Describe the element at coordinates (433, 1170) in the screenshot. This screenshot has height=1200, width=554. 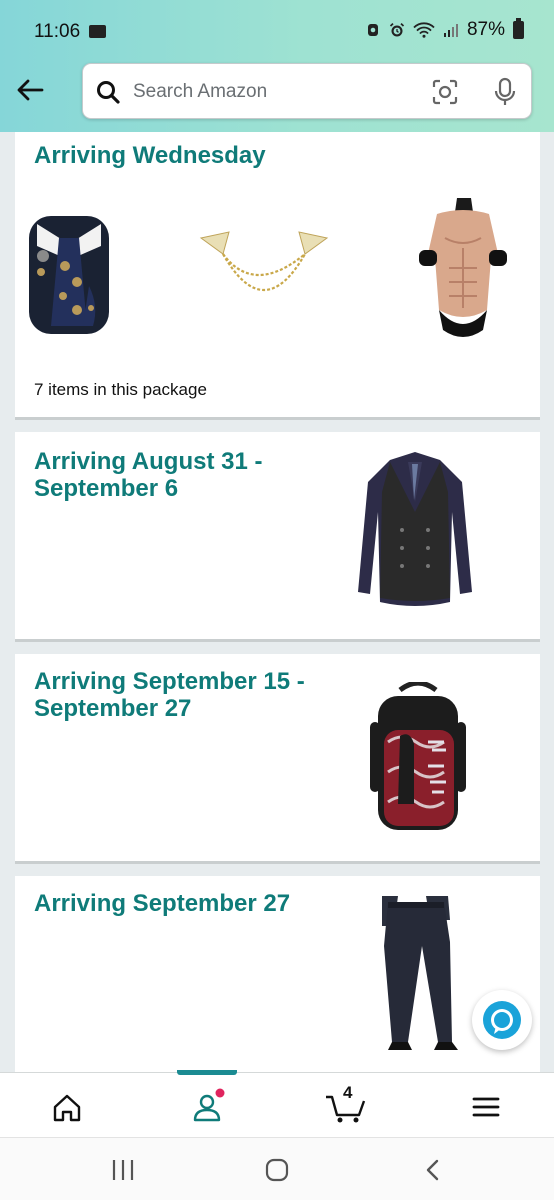
I see `system-back-icon` at that location.